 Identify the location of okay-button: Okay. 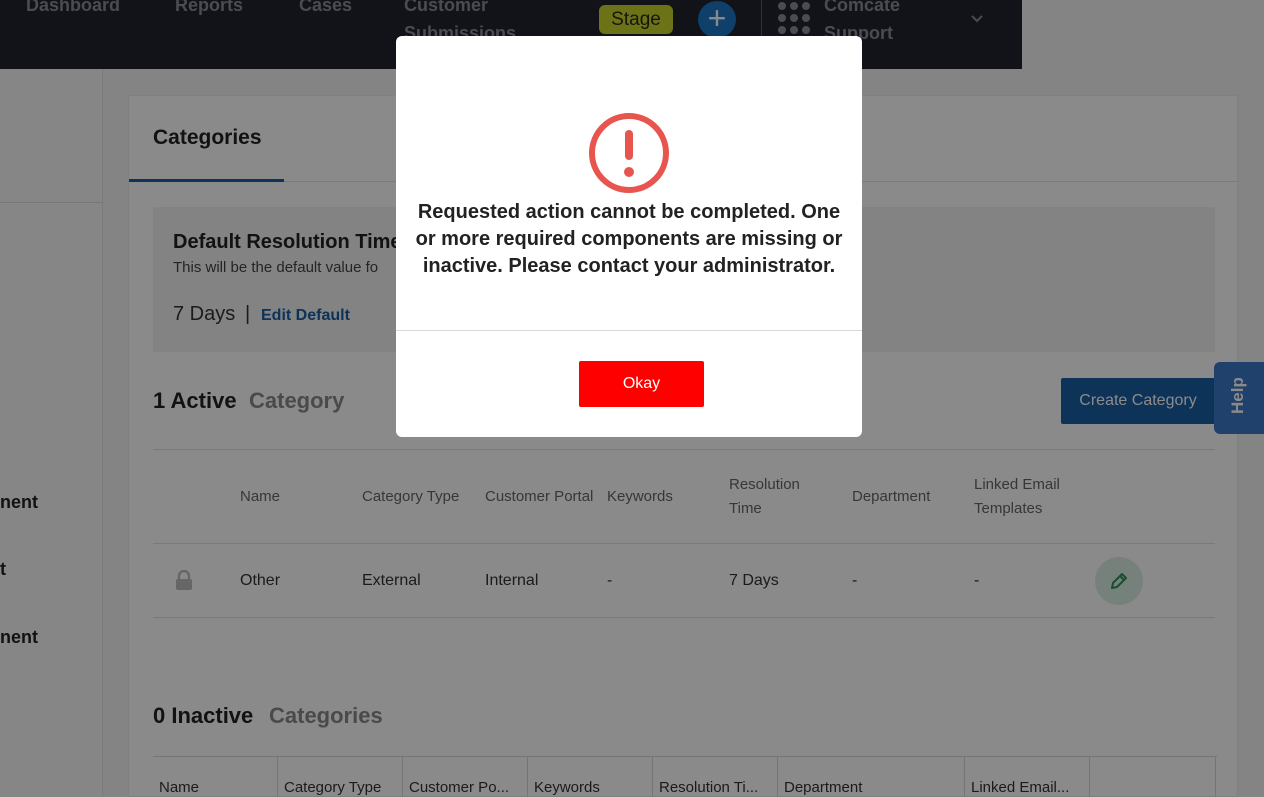
(641, 384).